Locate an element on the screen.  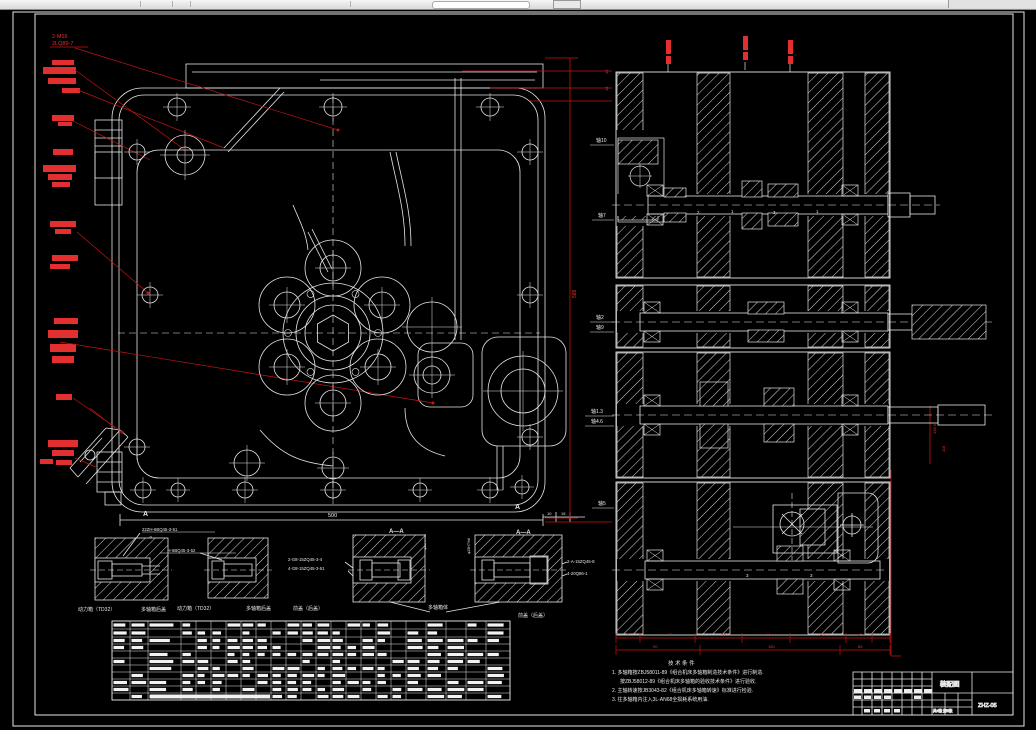
detail-caption: 前盖（后盖） is located at coordinates (533, 615).